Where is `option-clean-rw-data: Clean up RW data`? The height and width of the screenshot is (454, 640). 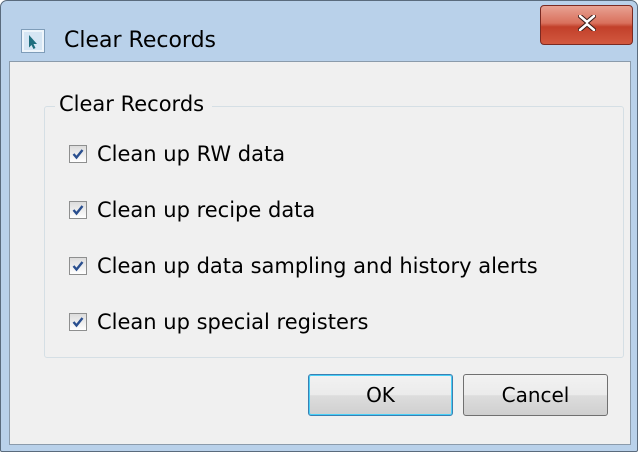 option-clean-rw-data: Clean up RW data is located at coordinates (177, 154).